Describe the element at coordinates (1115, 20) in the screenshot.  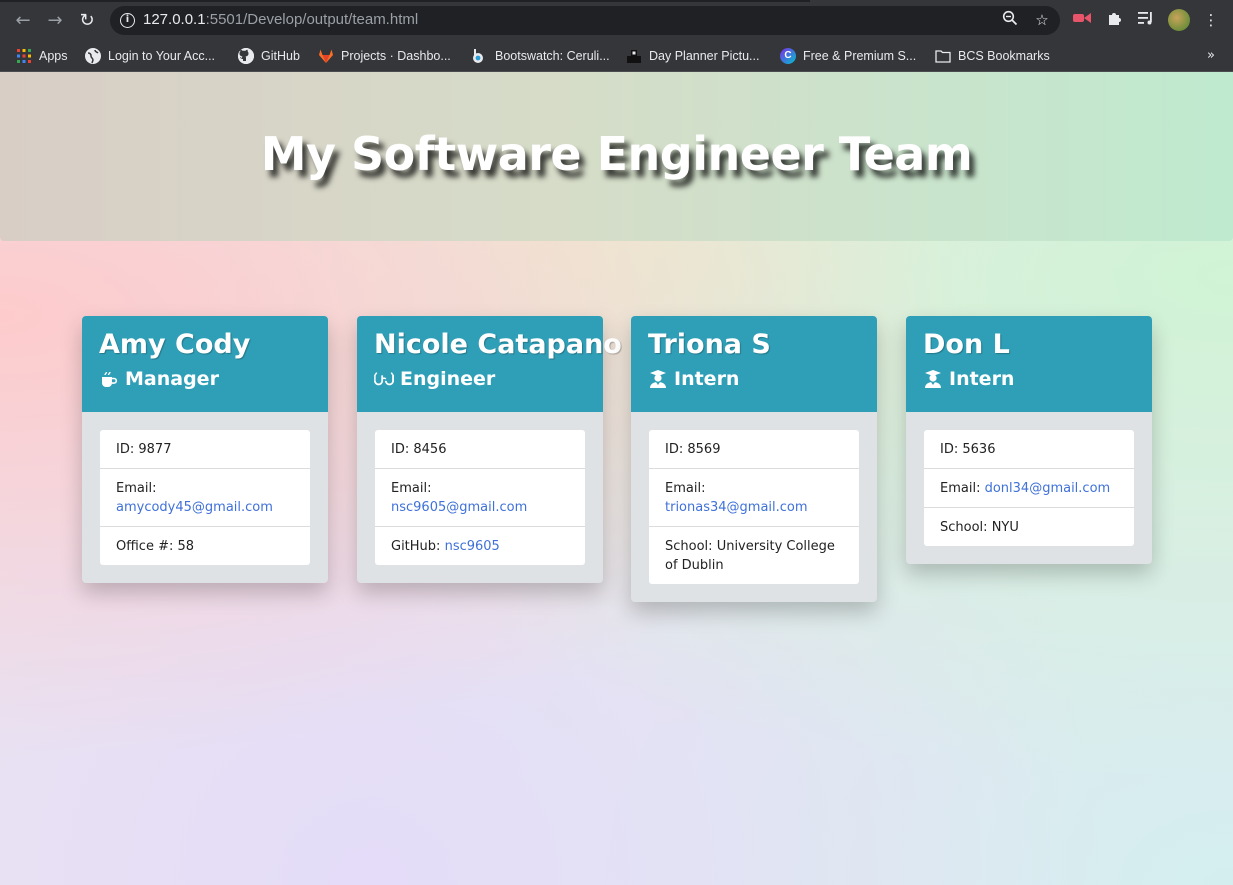
I see `extensions-puzzle-icon` at that location.